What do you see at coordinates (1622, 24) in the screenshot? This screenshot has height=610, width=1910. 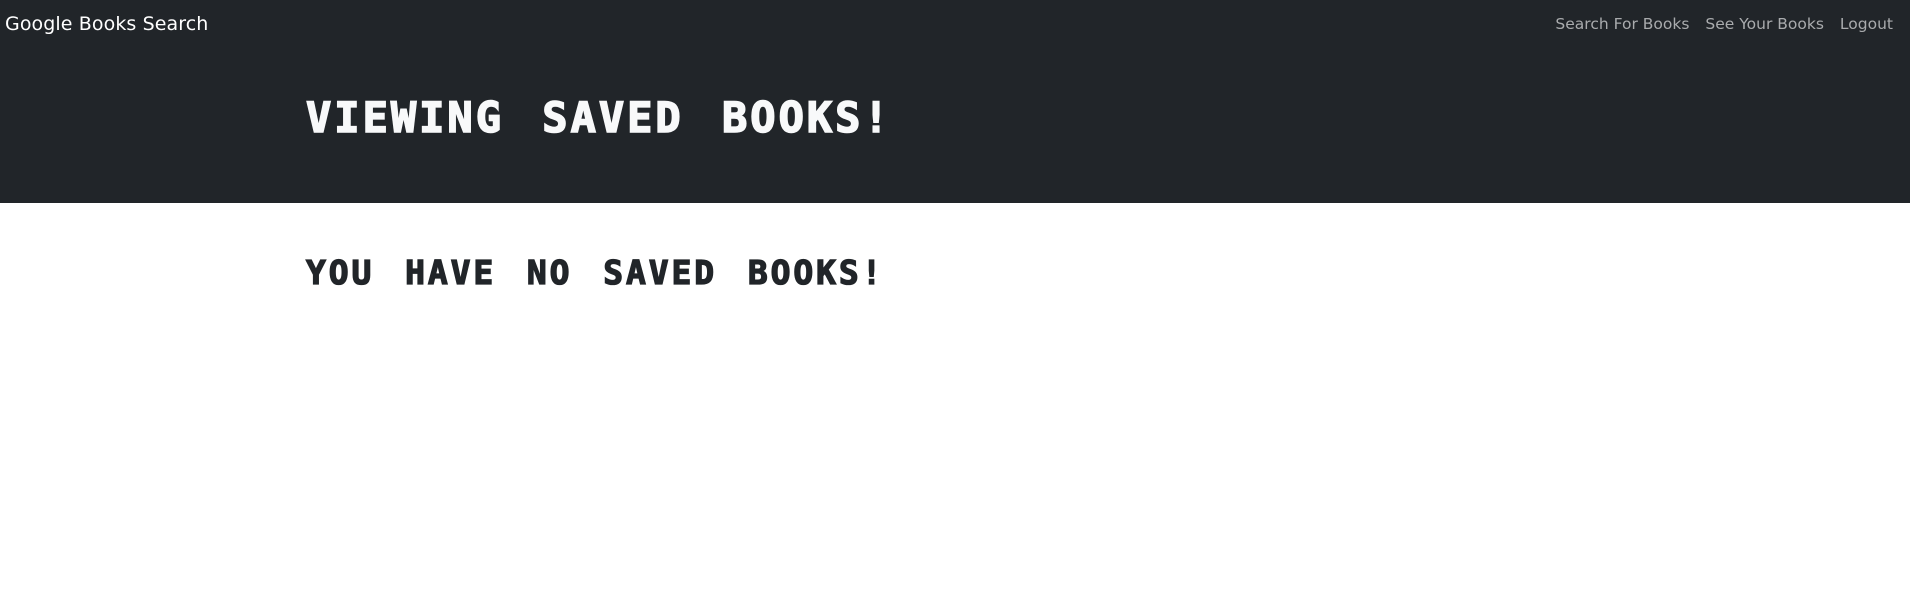 I see `nav-link-search-for-books: Search For Books` at bounding box center [1622, 24].